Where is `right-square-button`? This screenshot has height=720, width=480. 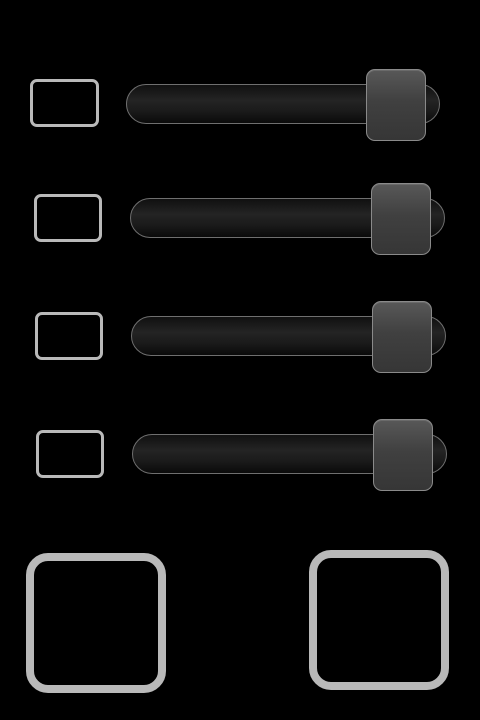 right-square-button is located at coordinates (379, 620).